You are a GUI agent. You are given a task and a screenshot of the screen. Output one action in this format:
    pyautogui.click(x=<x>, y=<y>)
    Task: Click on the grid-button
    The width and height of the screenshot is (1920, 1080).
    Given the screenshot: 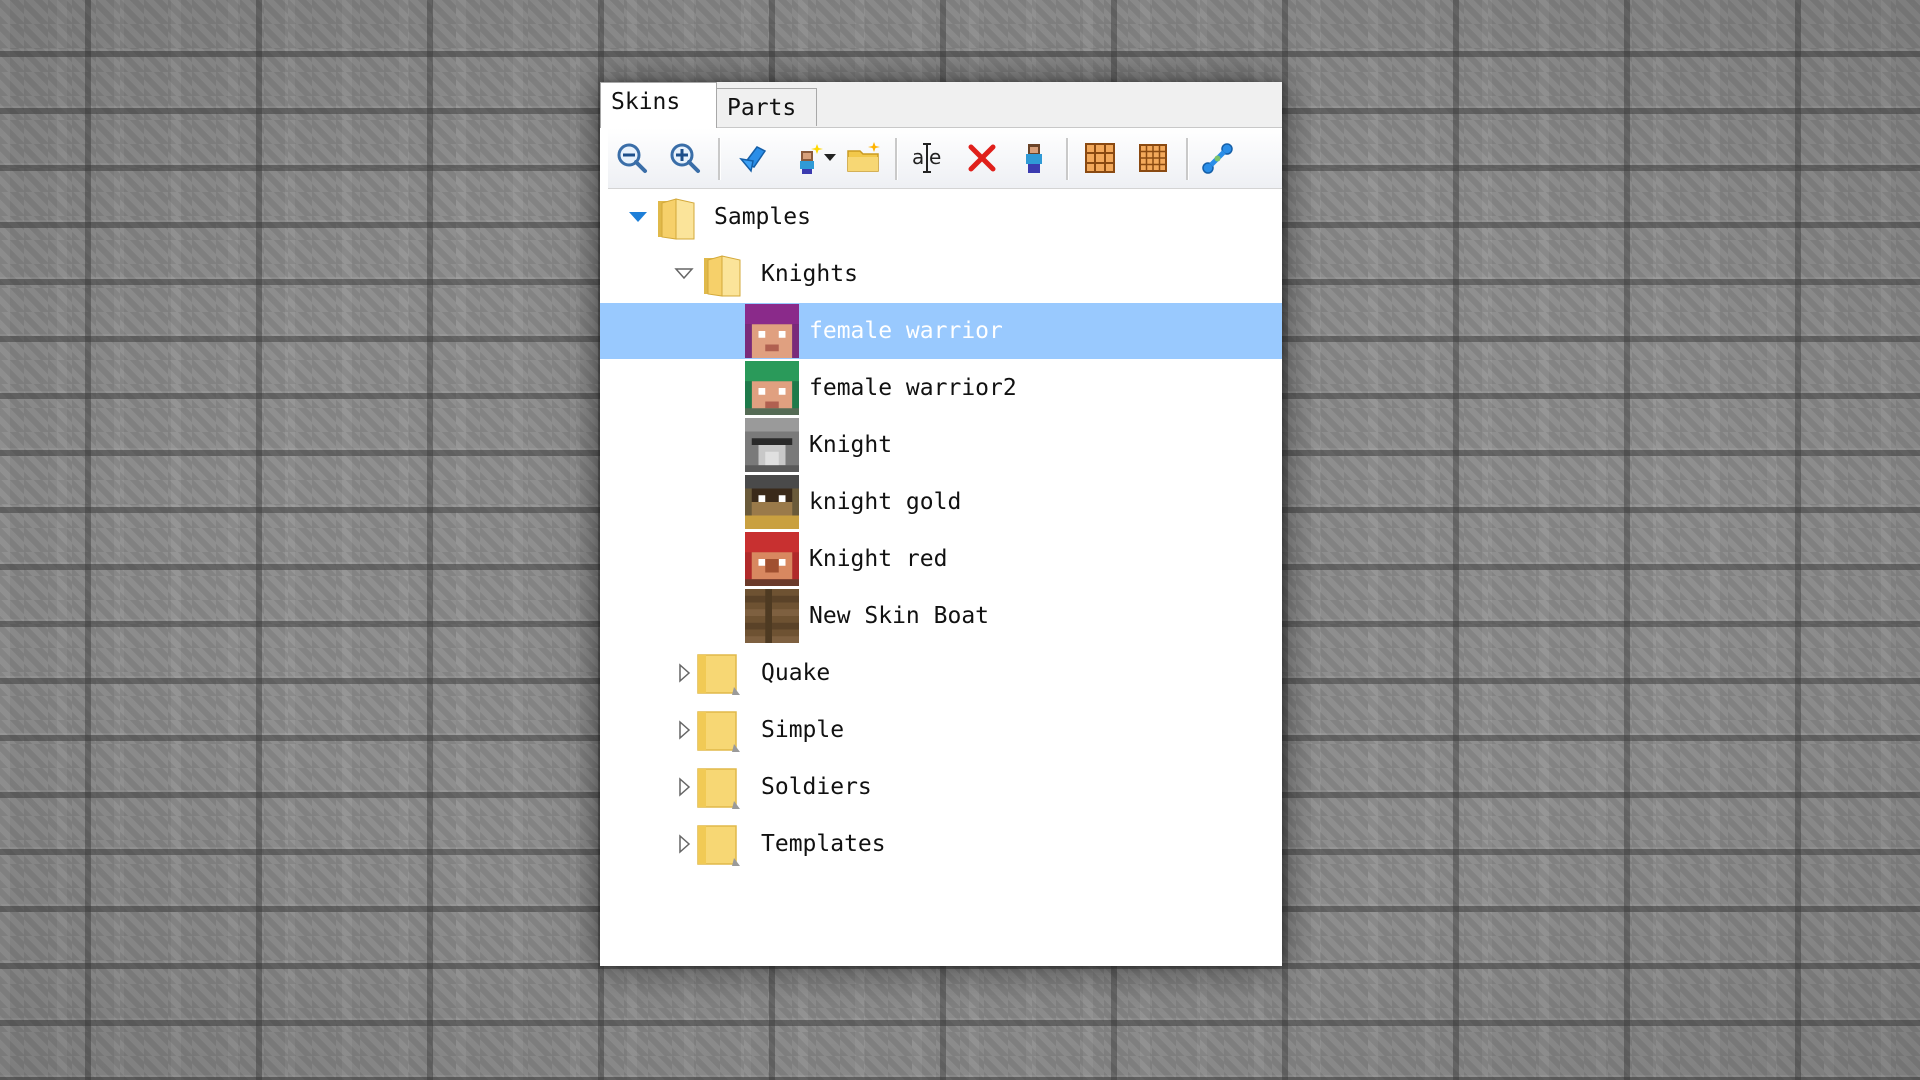 What is the action you would take?
    pyautogui.click(x=1100, y=158)
    